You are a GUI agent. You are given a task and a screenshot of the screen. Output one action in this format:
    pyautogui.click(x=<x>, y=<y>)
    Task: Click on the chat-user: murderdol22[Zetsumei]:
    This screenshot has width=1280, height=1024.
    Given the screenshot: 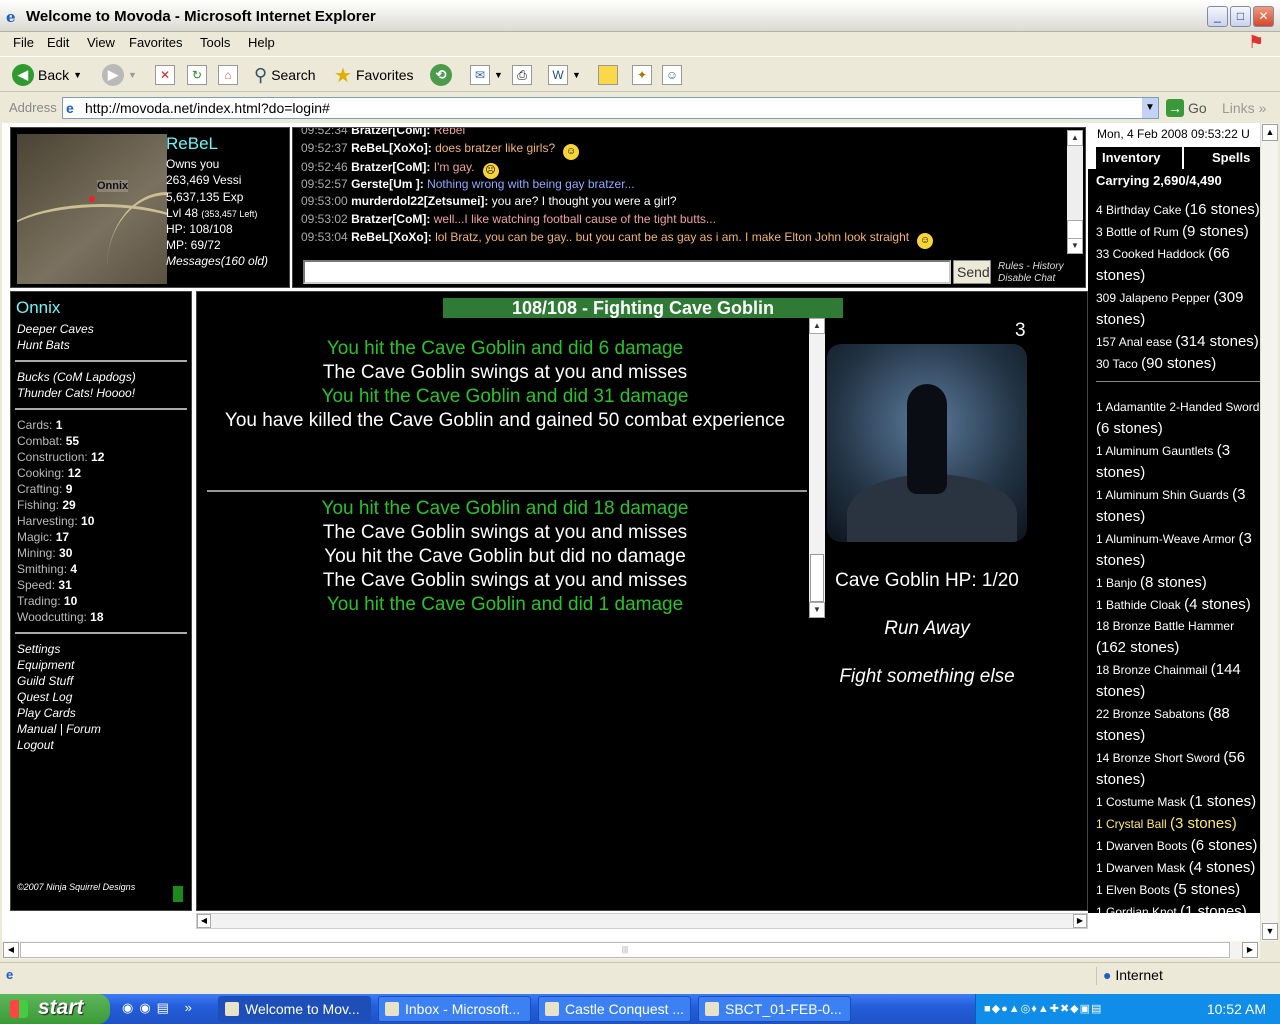 What is the action you would take?
    pyautogui.click(x=419, y=201)
    